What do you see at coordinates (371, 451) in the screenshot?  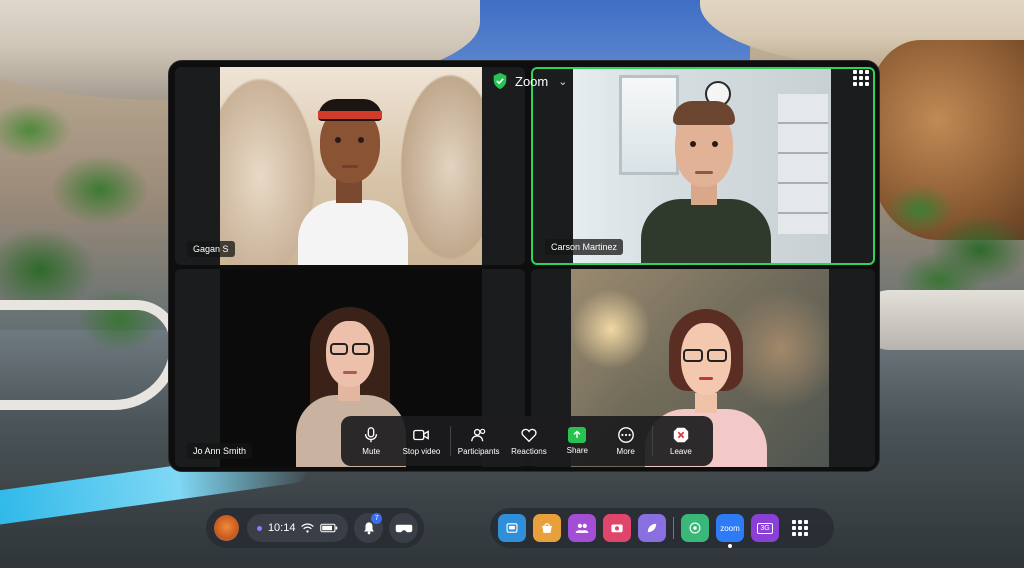 I see `mute-label: Mute` at bounding box center [371, 451].